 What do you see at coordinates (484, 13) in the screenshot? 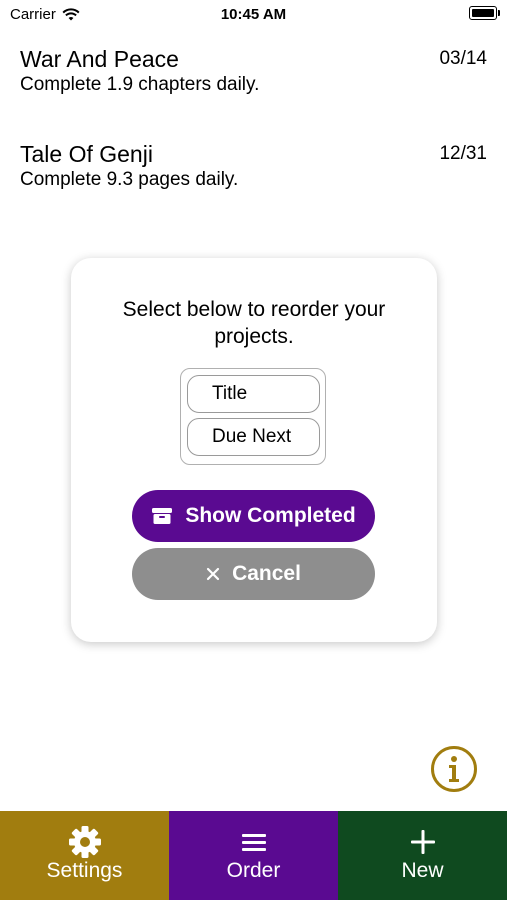
I see `battery-icon` at bounding box center [484, 13].